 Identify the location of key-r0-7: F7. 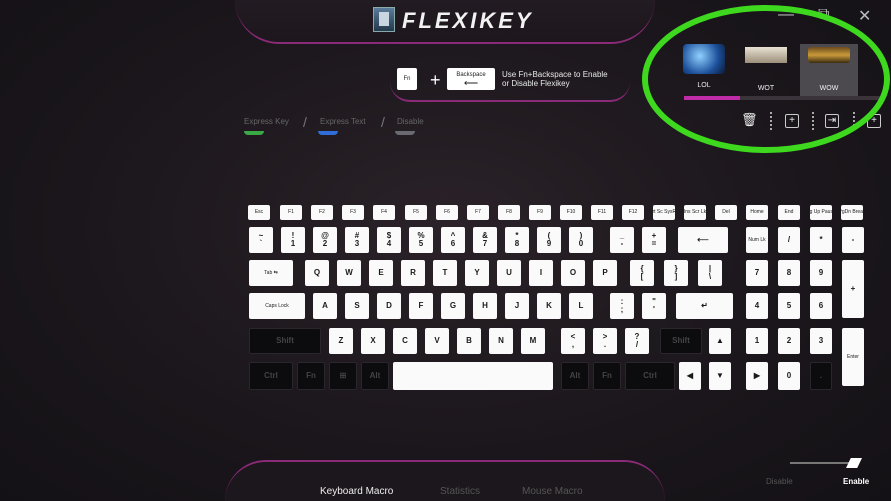
(478, 212).